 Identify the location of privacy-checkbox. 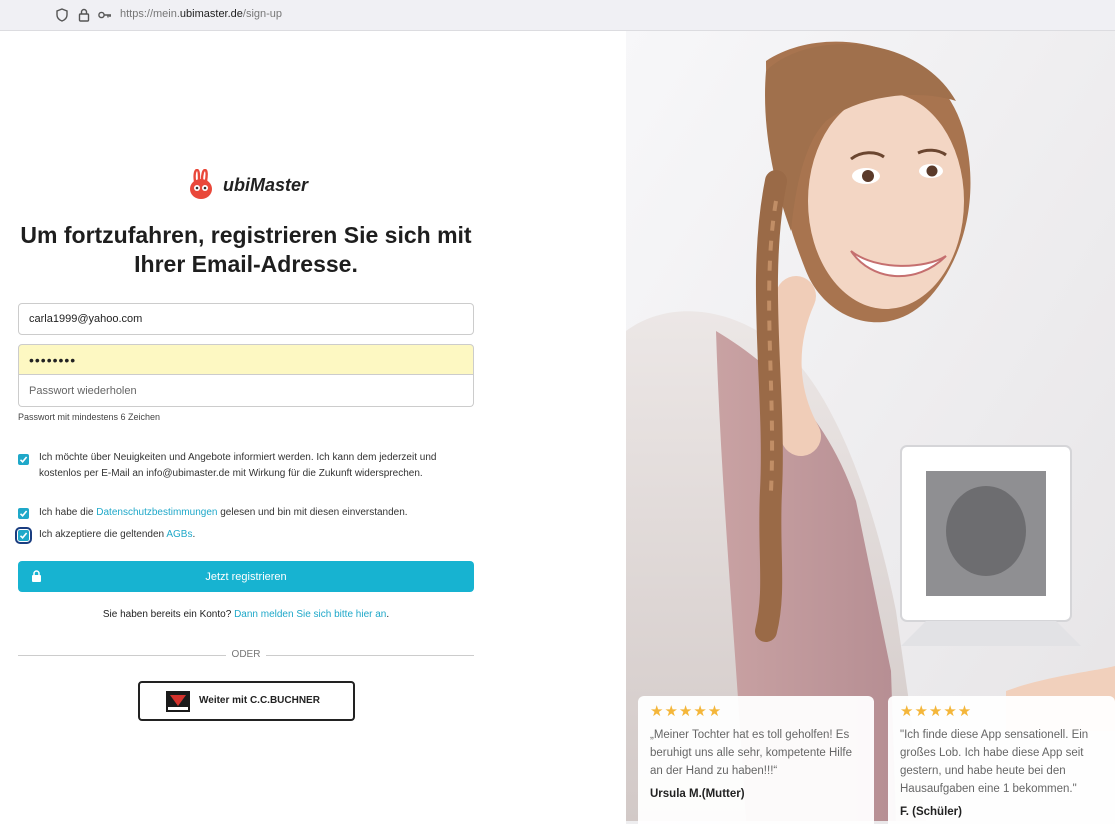
(23, 513).